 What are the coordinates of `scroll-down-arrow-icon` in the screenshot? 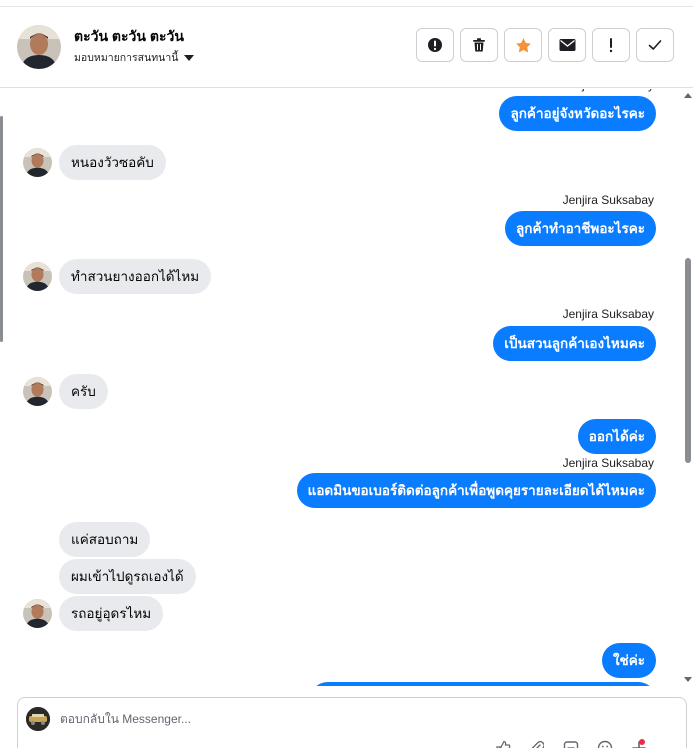 It's located at (688, 679).